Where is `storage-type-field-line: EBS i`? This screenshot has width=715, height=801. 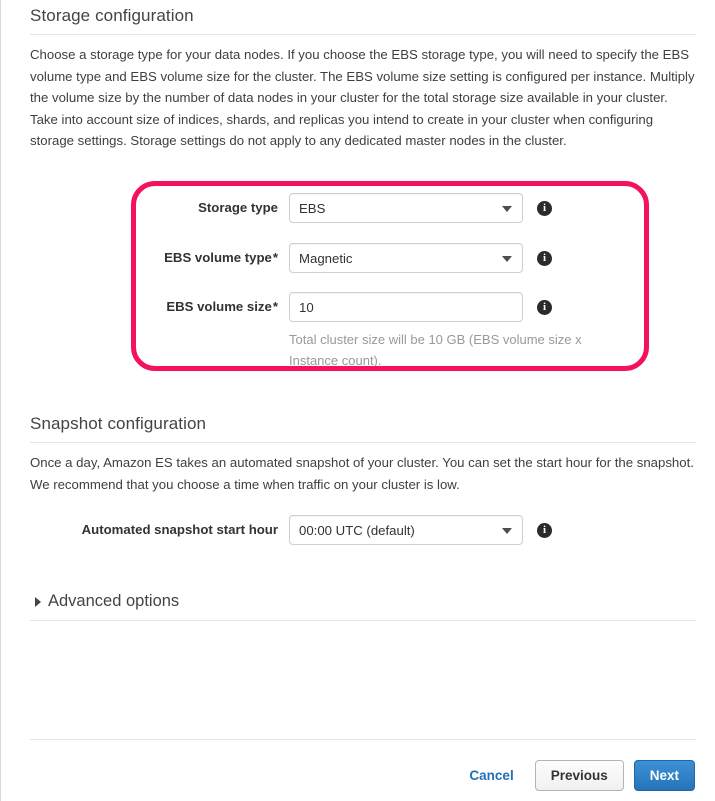 storage-type-field-line: EBS i is located at coordinates (420, 208).